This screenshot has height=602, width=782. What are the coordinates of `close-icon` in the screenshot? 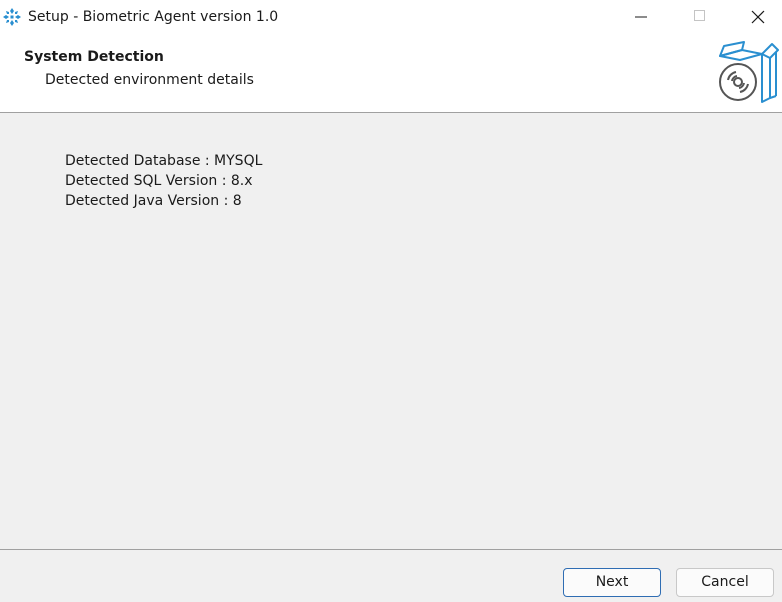 It's located at (758, 17).